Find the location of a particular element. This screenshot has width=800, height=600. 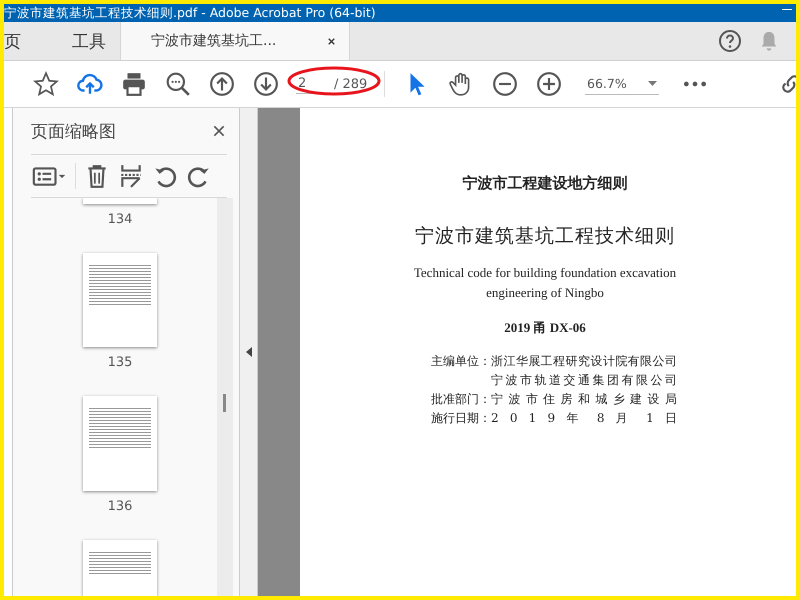

panel-toggle is located at coordinates (248, 352).